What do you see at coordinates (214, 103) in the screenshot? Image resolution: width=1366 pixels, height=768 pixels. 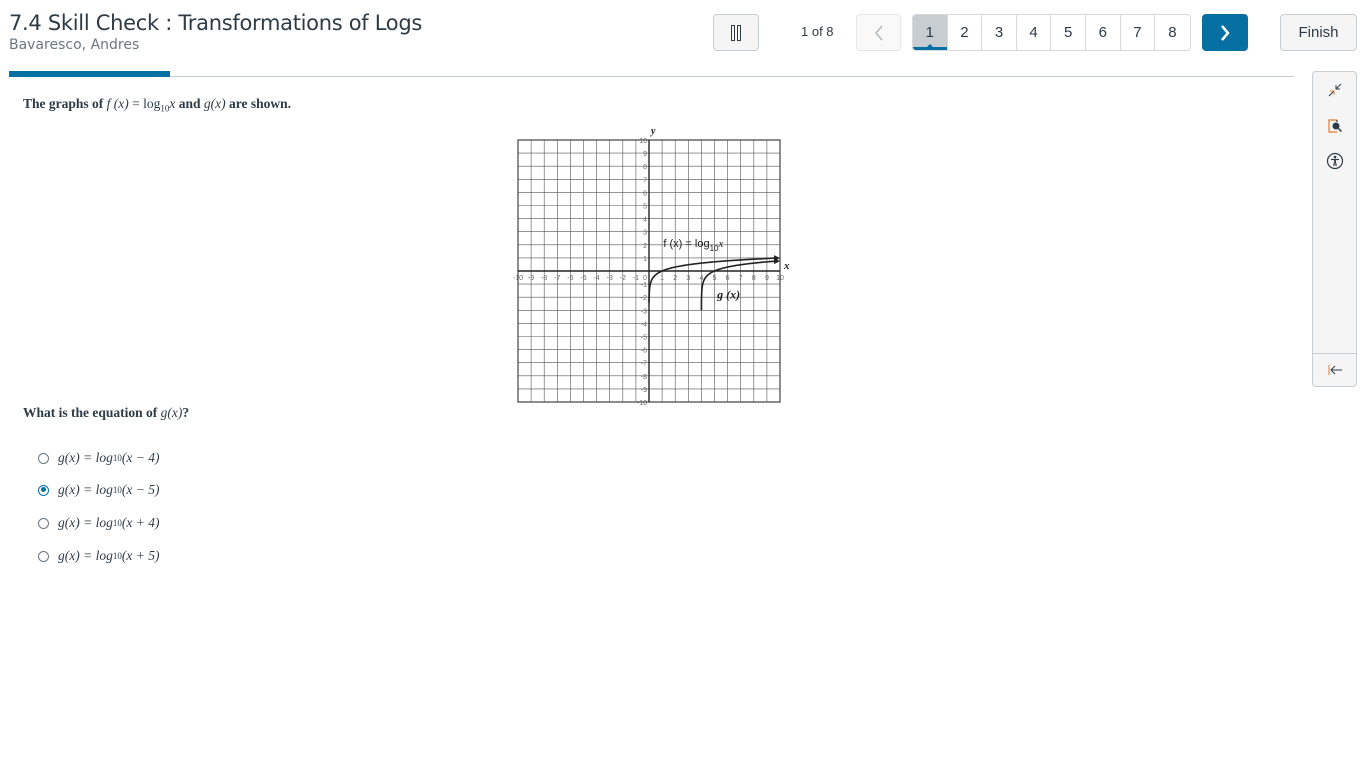 I see `prompt-g: g(x)` at bounding box center [214, 103].